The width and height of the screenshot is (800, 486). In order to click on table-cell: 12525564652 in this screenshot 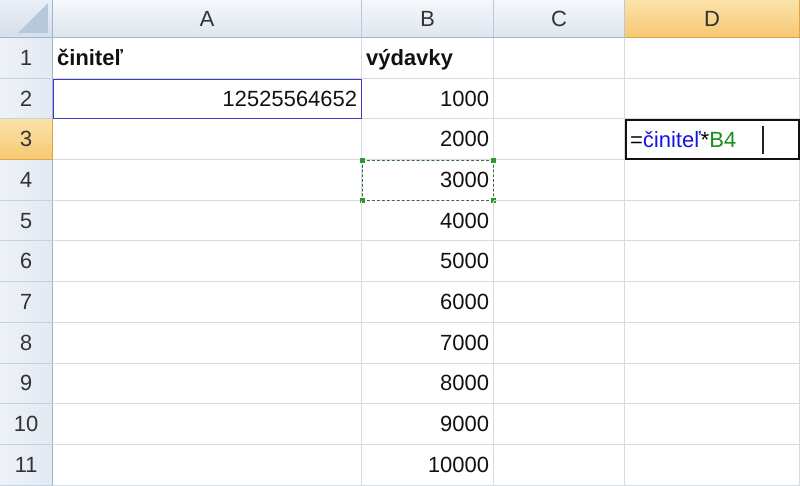, I will do `click(207, 99)`.